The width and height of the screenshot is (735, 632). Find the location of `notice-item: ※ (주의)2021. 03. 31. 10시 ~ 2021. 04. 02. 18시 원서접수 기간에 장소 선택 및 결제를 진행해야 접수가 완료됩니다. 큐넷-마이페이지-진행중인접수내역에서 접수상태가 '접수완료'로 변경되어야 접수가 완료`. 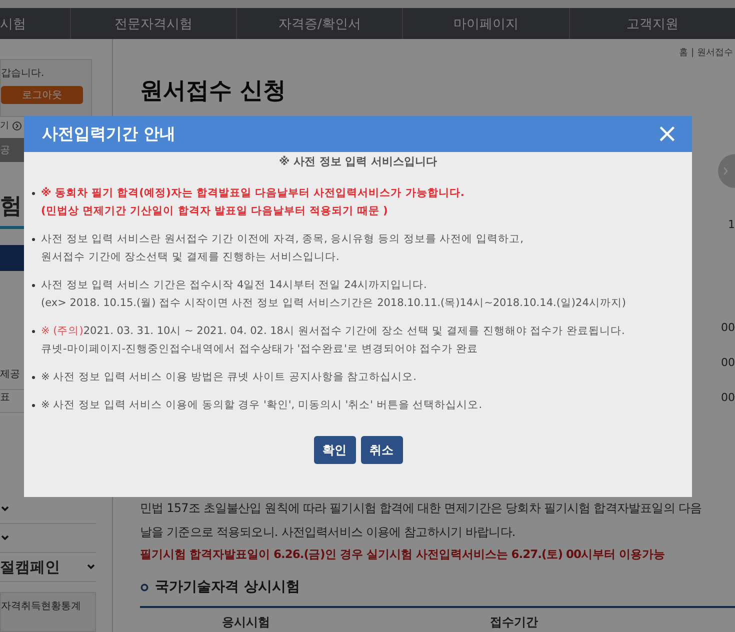

notice-item: ※ (주의)2021. 03. 31. 10시 ~ 2021. 04. 02. 18시 원서접수 기간에 장소 선택 및 결제를 진행해야 접수가 완료됩니다. 큐넷-마이페이지-진행중인접수내역에서 접수상태가 '접수완료'로 변경되어야 접수가 완료 is located at coordinates (333, 340).